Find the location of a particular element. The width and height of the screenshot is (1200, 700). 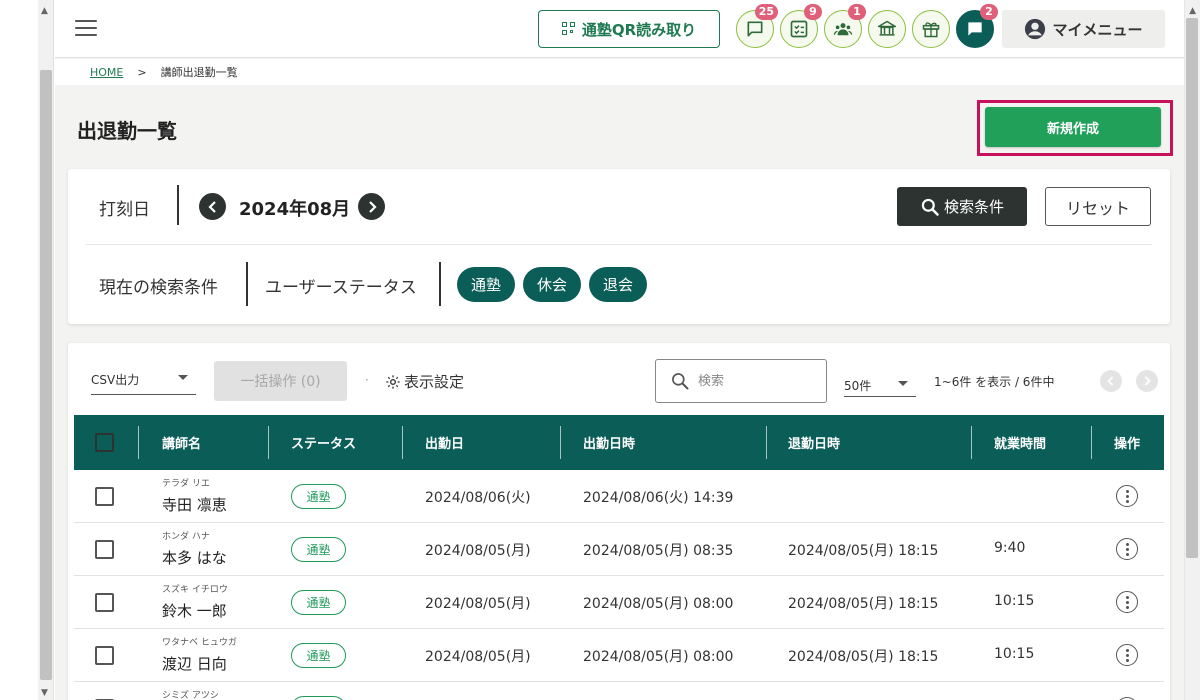

chevron-left-icon is located at coordinates (211, 206).